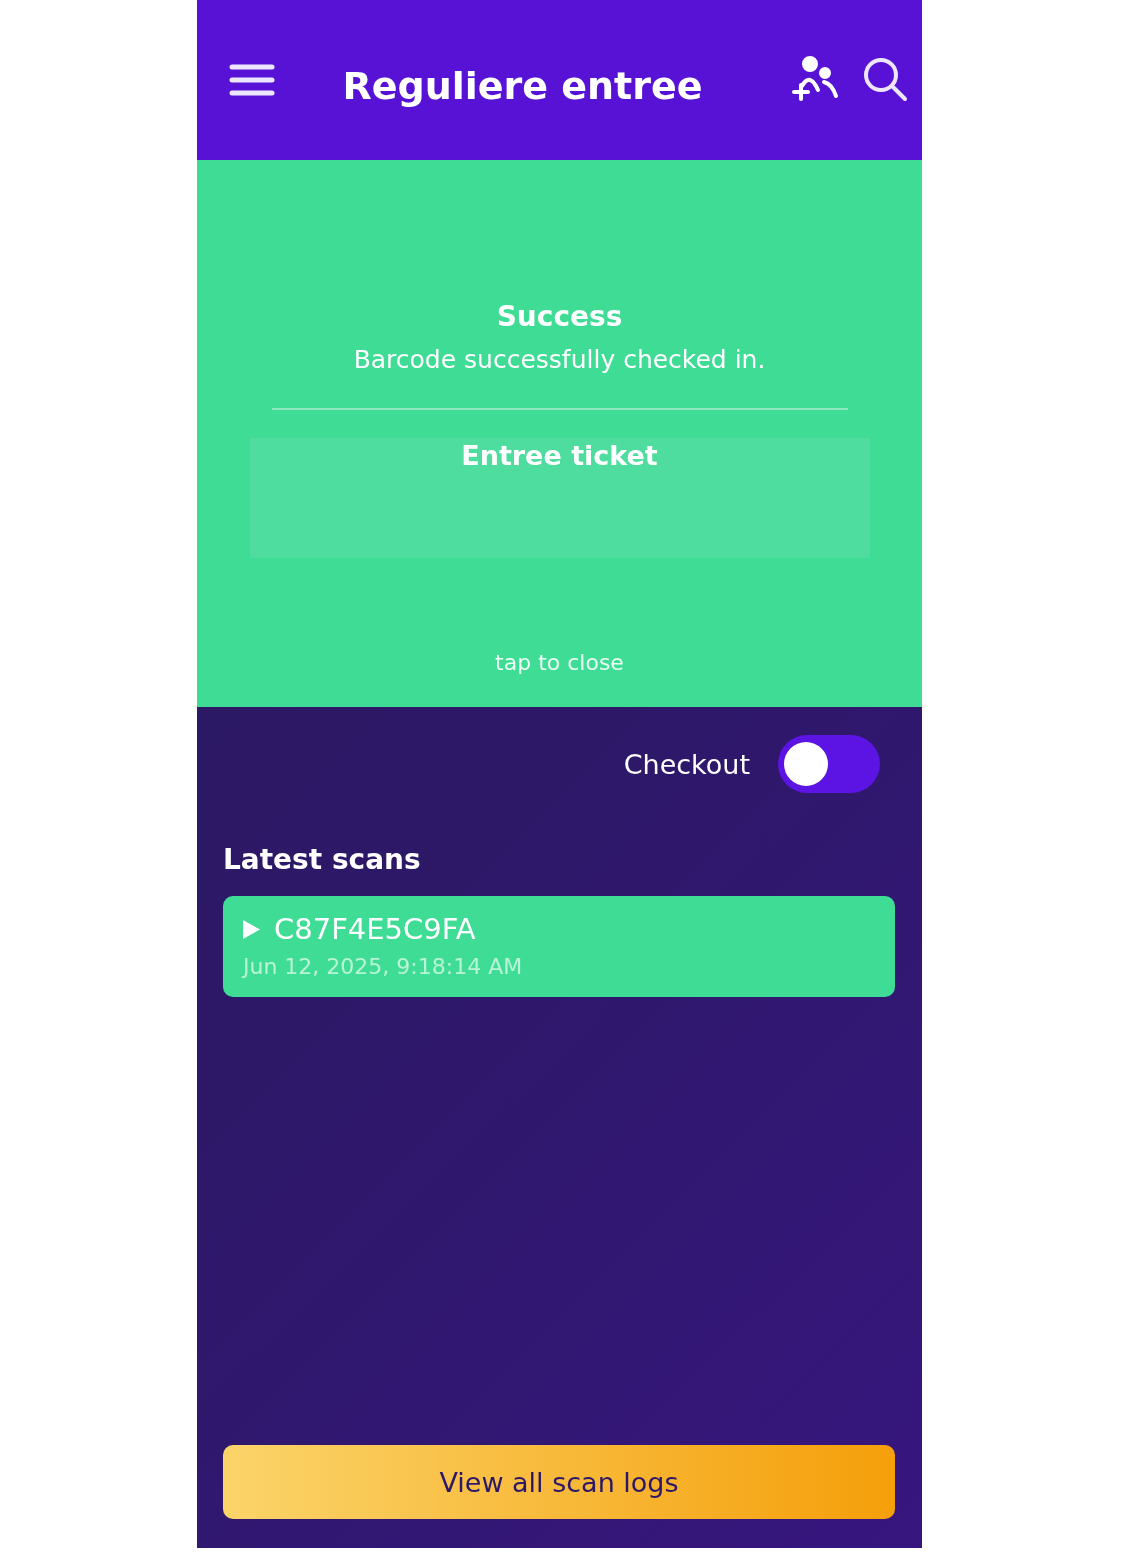 The height and width of the screenshot is (1552, 1121). Describe the element at coordinates (322, 859) in the screenshot. I see `section-title: Latest scans` at that location.